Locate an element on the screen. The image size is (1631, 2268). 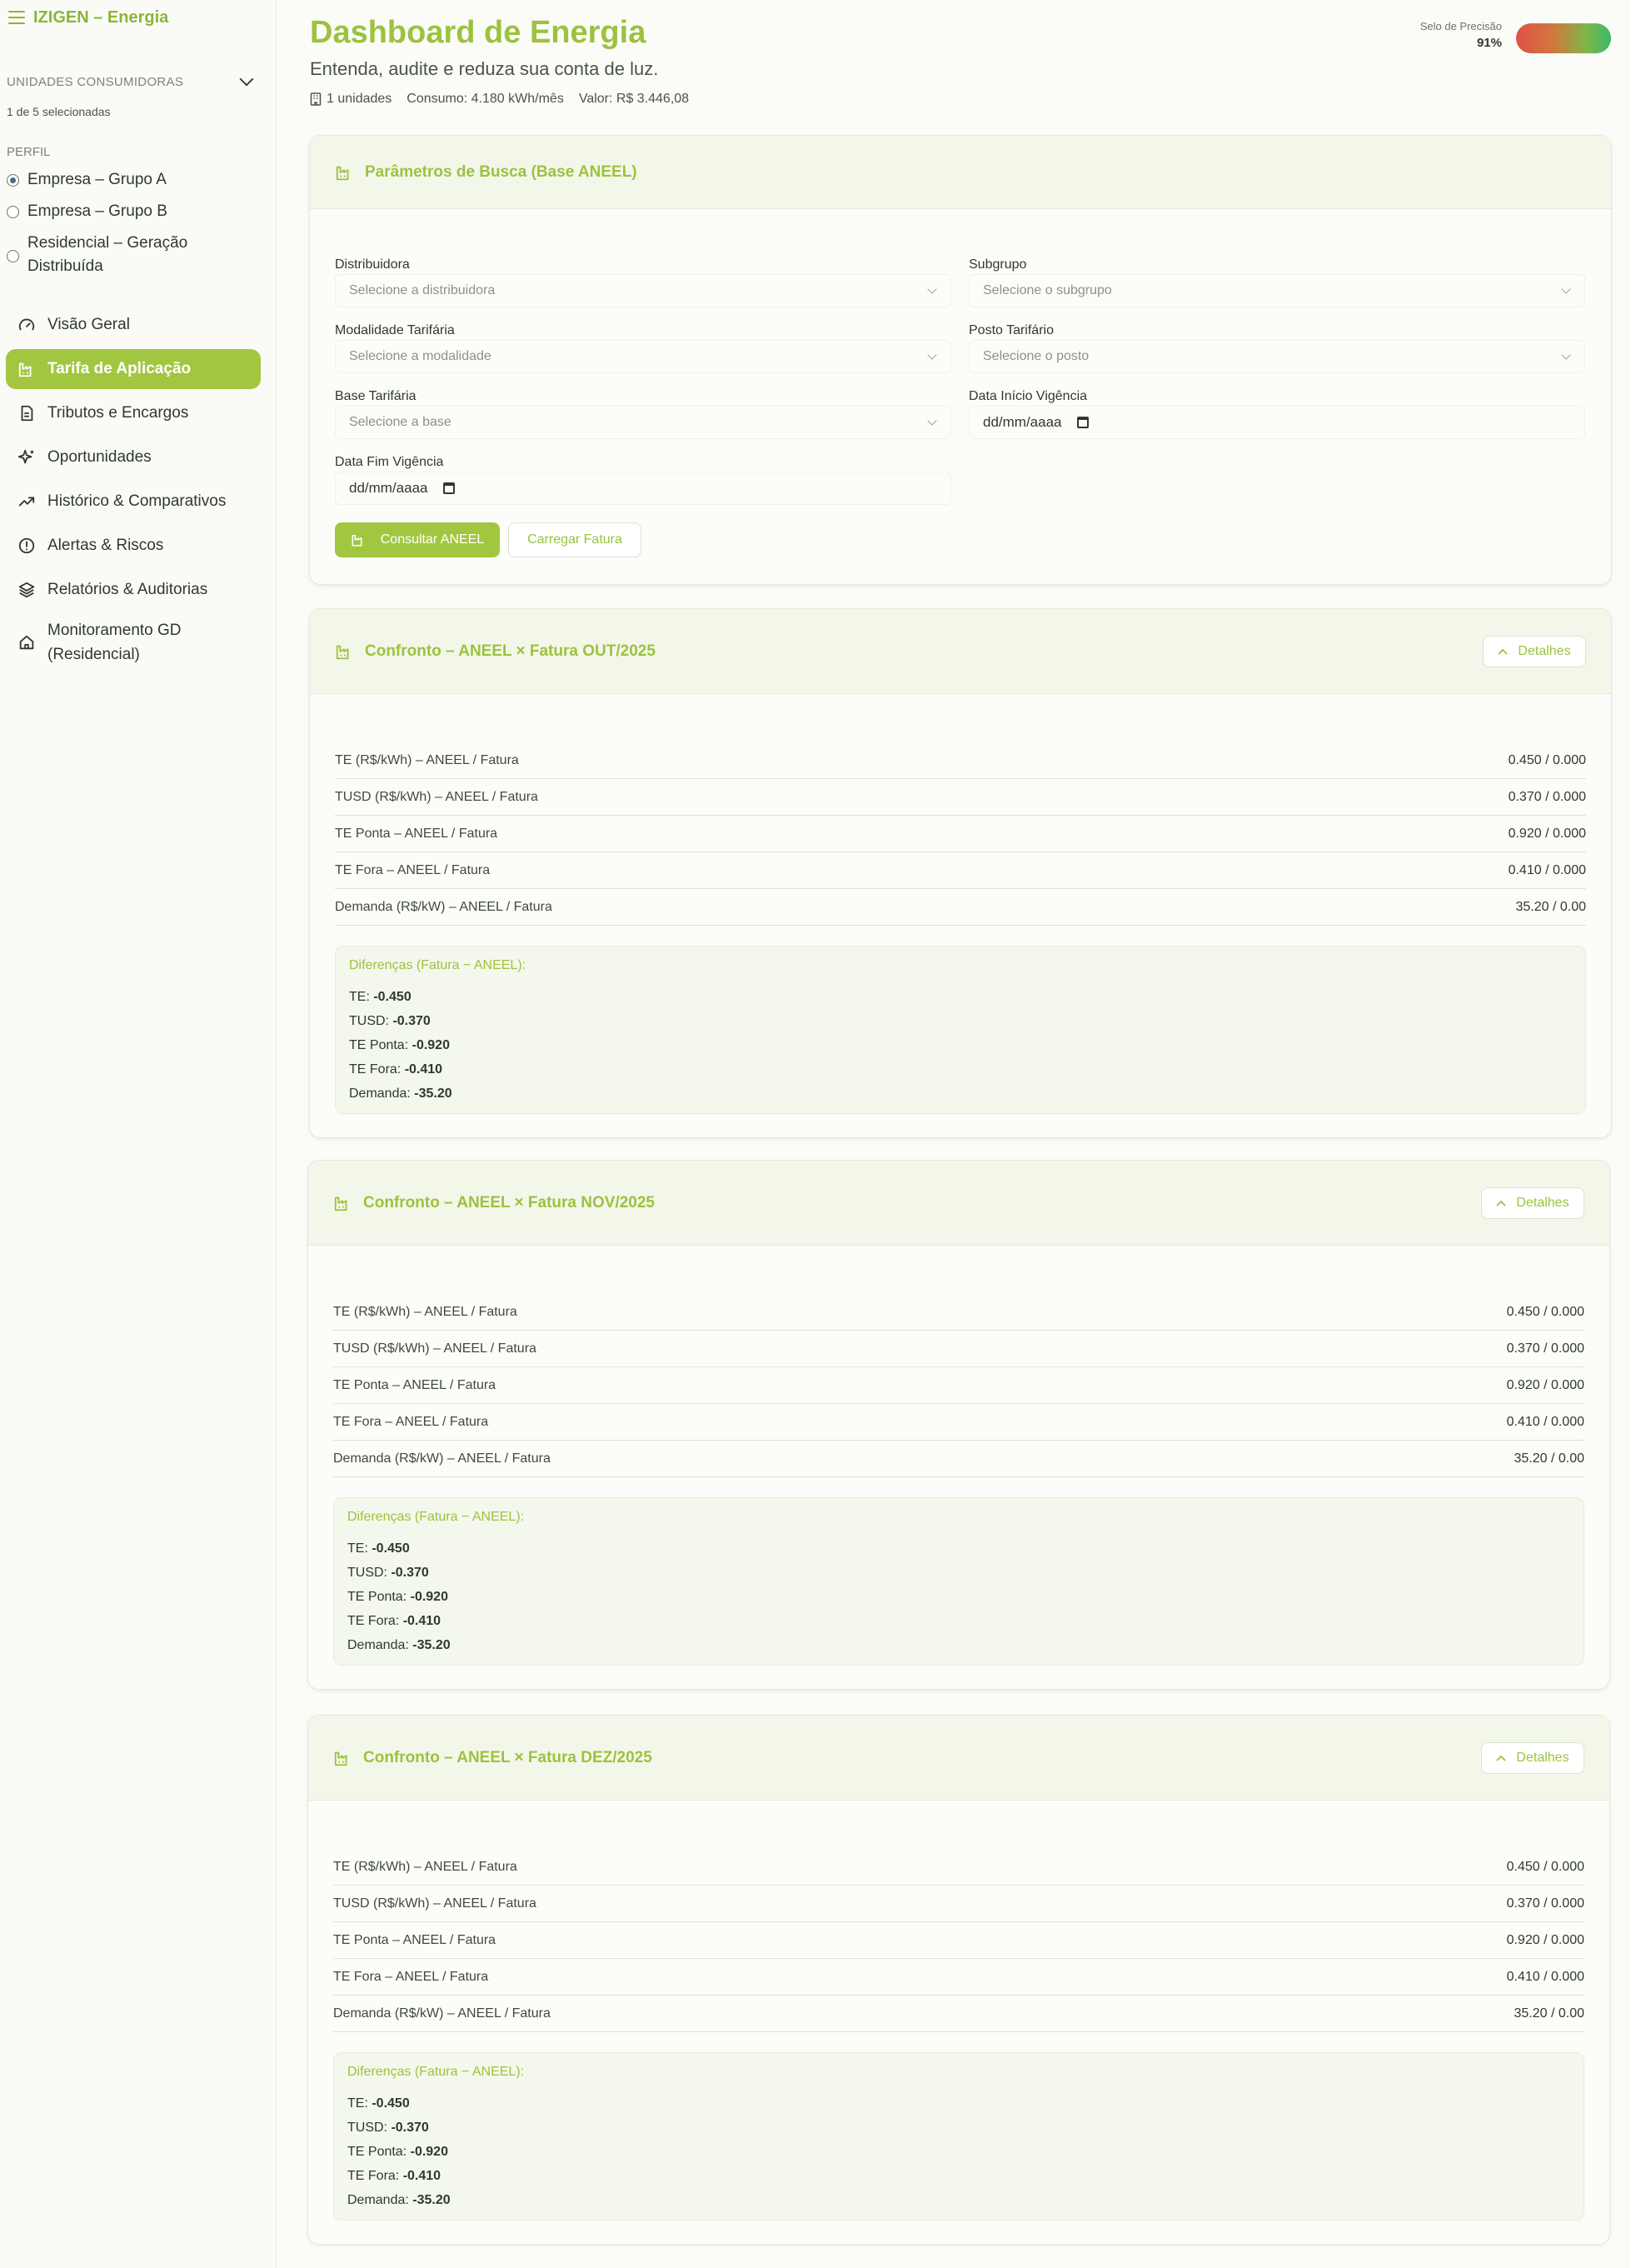
nav-item-monitoramento-gd: Monitoramento GD (Residencial) is located at coordinates (101, 642).